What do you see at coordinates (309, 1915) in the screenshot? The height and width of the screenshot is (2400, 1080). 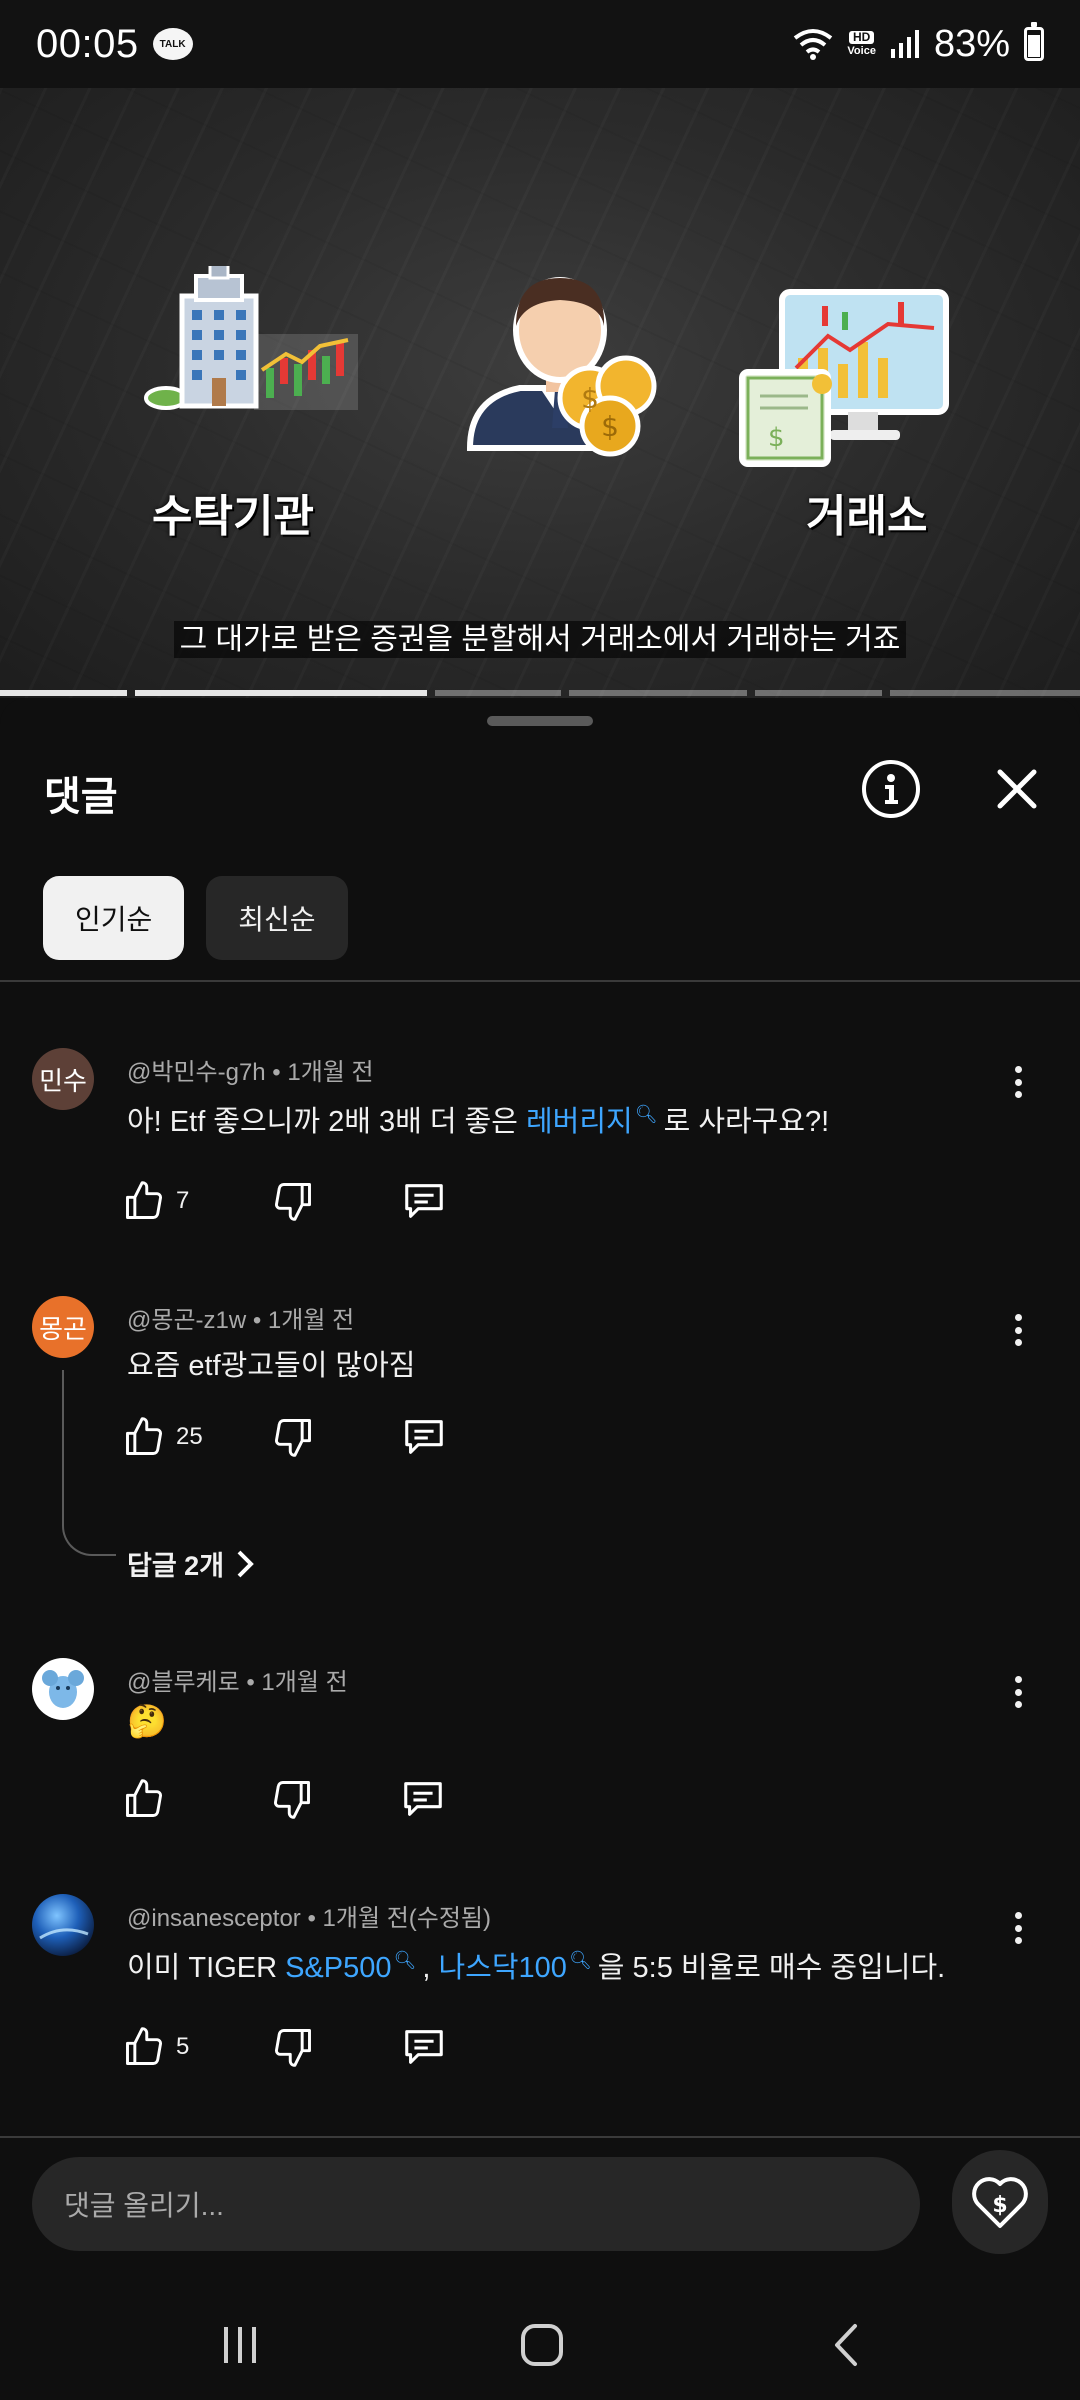 I see `comment-meta: @insanesceptor • 1개월 전(수정됨)` at bounding box center [309, 1915].